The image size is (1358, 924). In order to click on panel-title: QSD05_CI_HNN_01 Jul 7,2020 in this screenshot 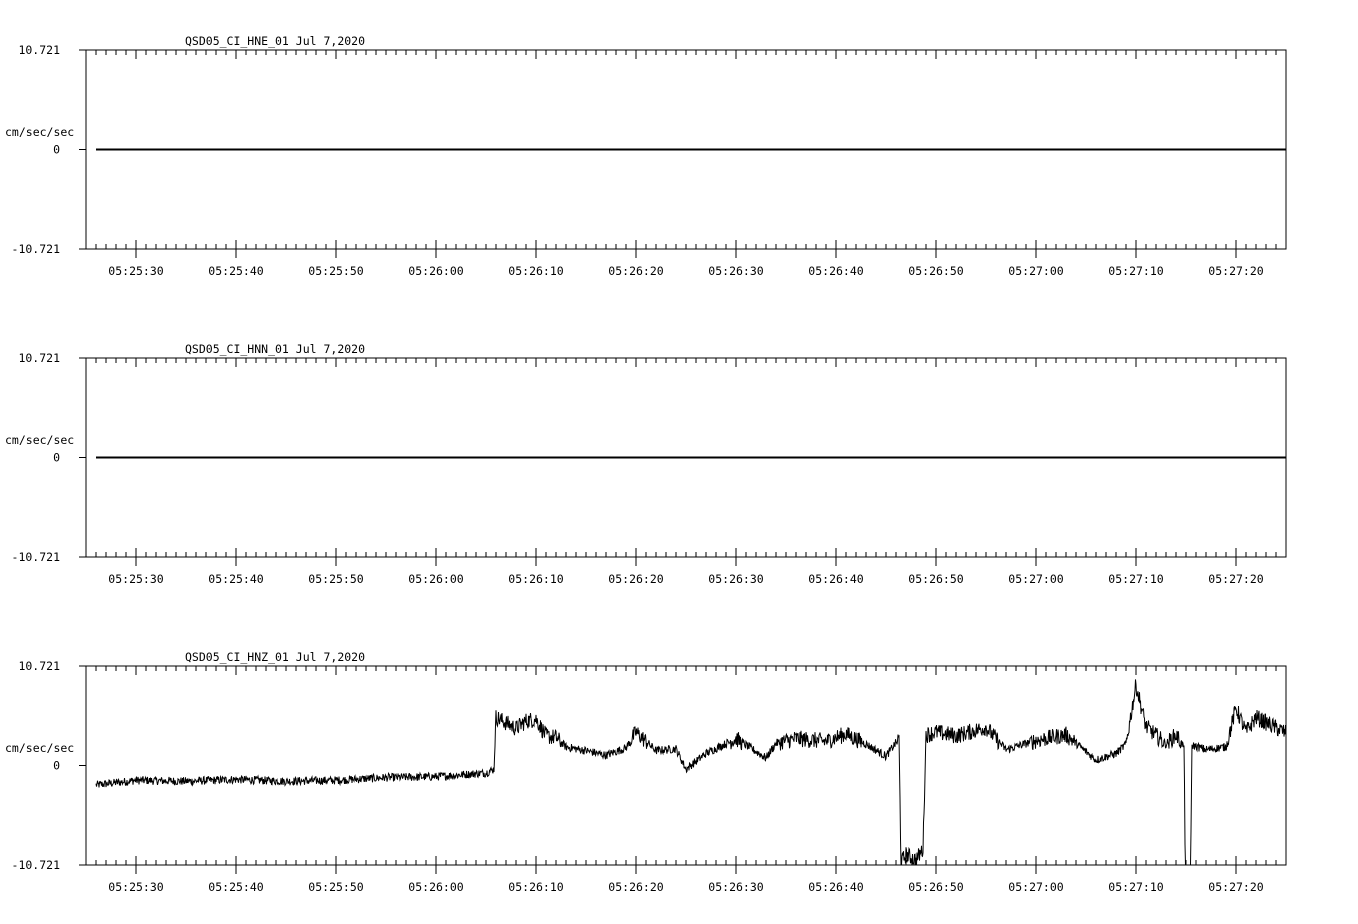, I will do `click(275, 349)`.